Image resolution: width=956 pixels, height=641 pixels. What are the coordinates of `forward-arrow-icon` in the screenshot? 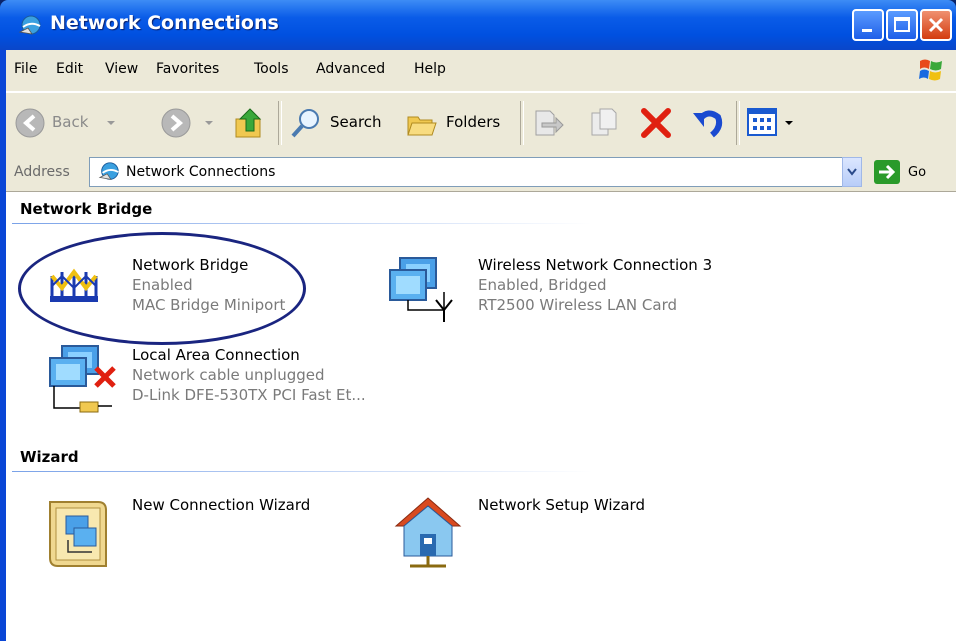 It's located at (176, 123).